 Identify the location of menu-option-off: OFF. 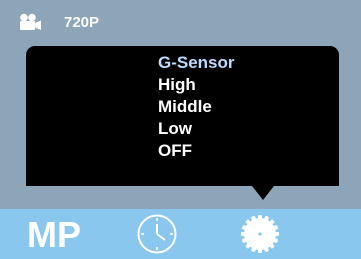
(196, 151).